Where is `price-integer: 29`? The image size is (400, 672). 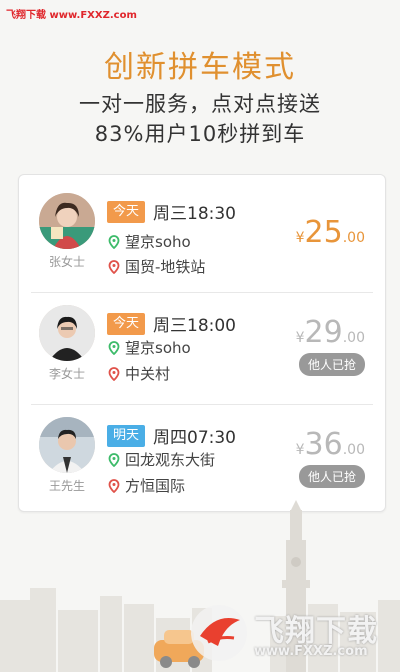 price-integer: 29 is located at coordinates (323, 332).